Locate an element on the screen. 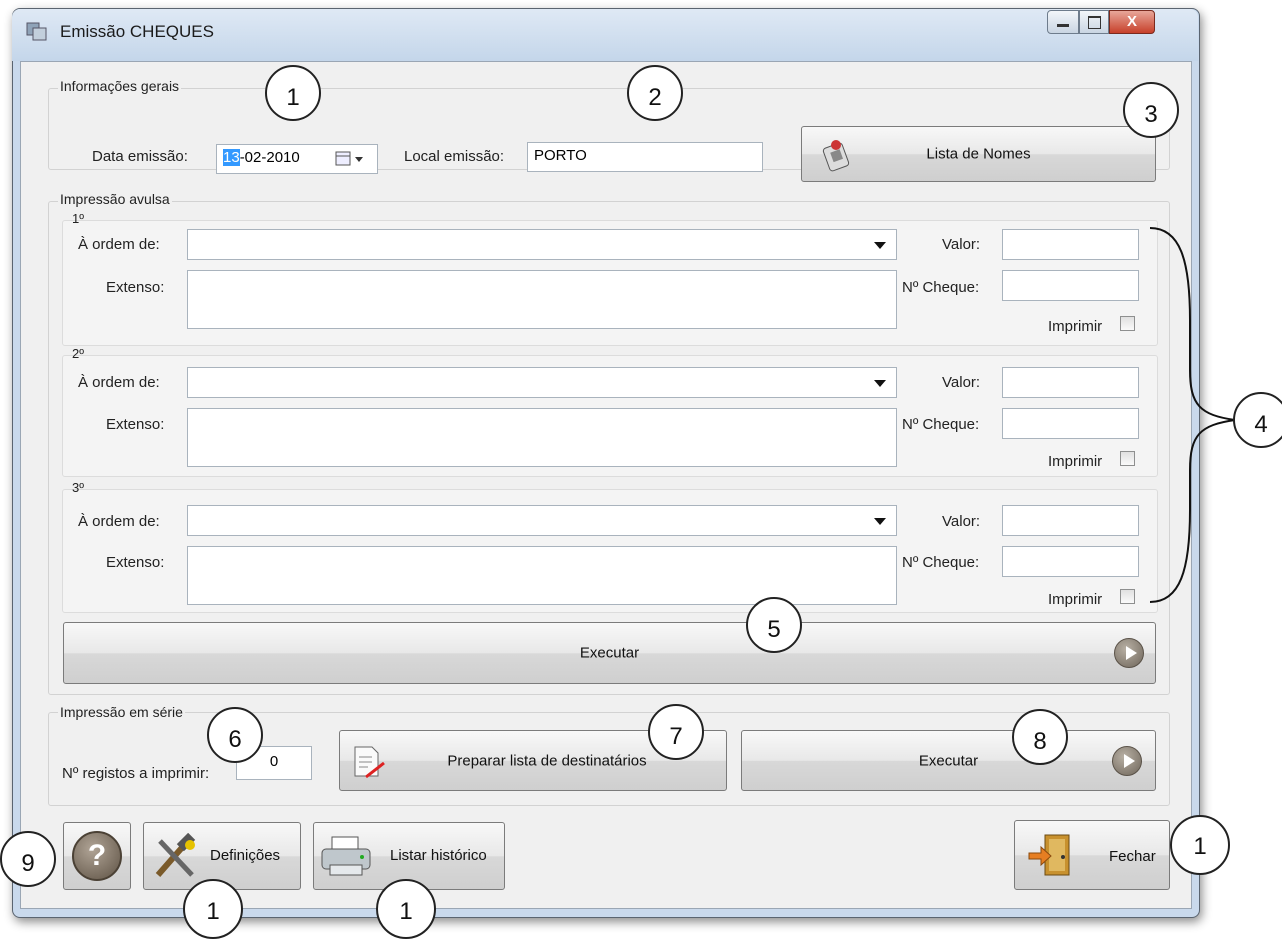  general-info-legend: Informações gerais is located at coordinates (120, 86).